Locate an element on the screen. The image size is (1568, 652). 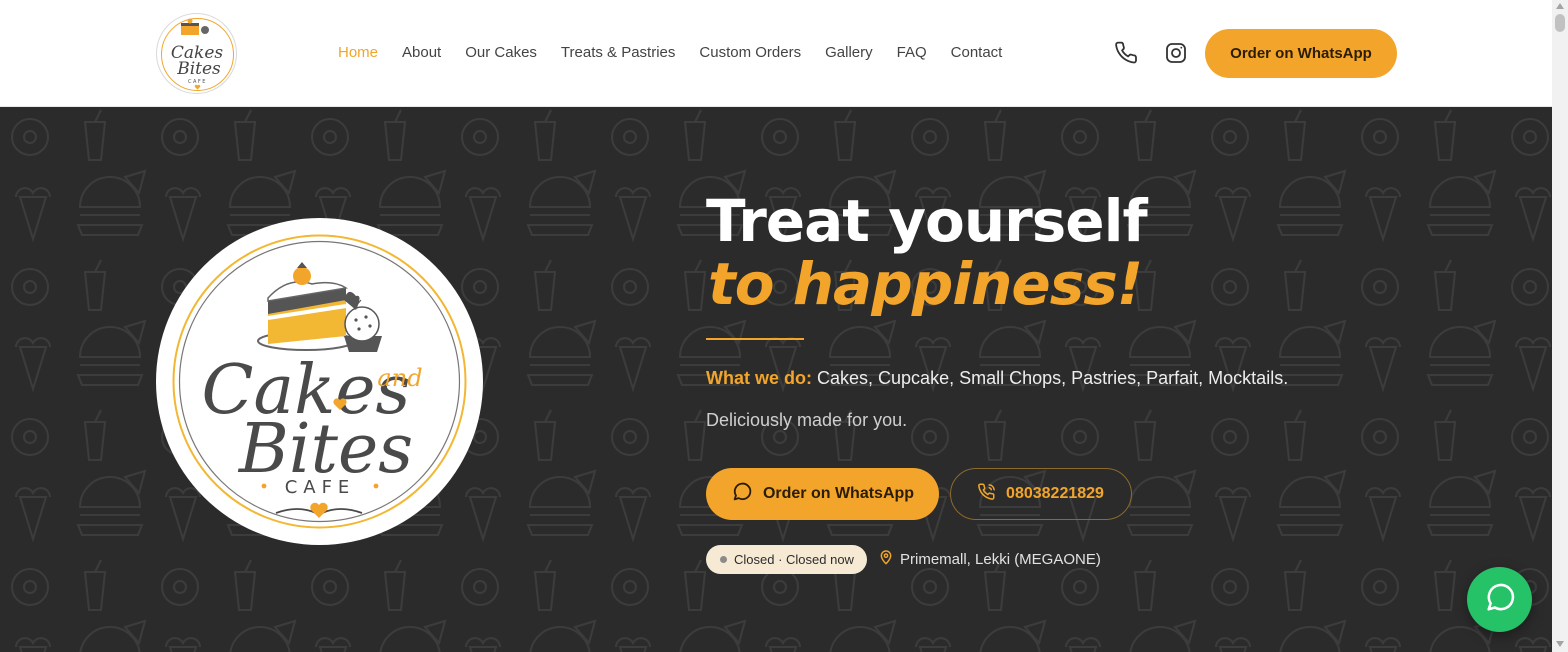
status-text: Closed · Closed now is located at coordinates (794, 559).